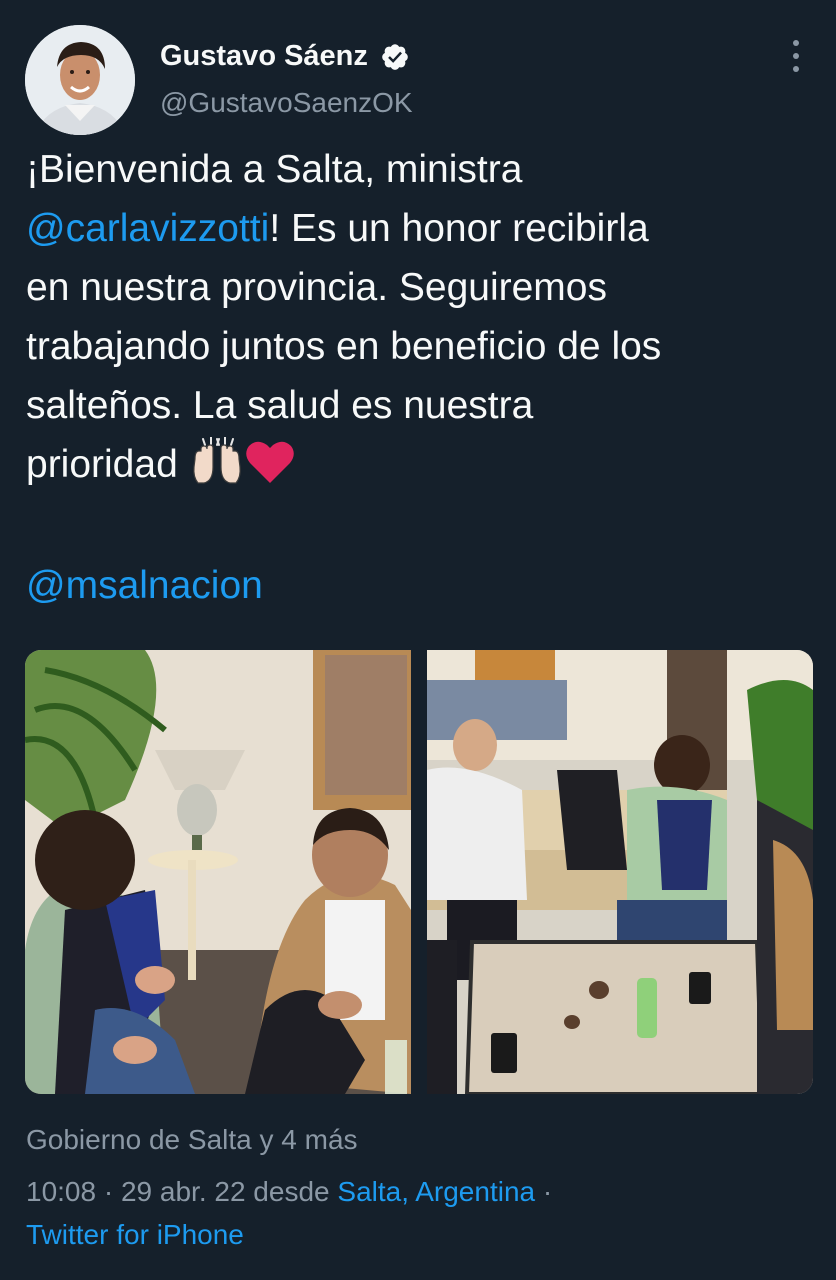 The image size is (836, 1280). What do you see at coordinates (274, 169) in the screenshot?
I see `tweet-text-line: ¡Bienvenida a Salta, ministra` at bounding box center [274, 169].